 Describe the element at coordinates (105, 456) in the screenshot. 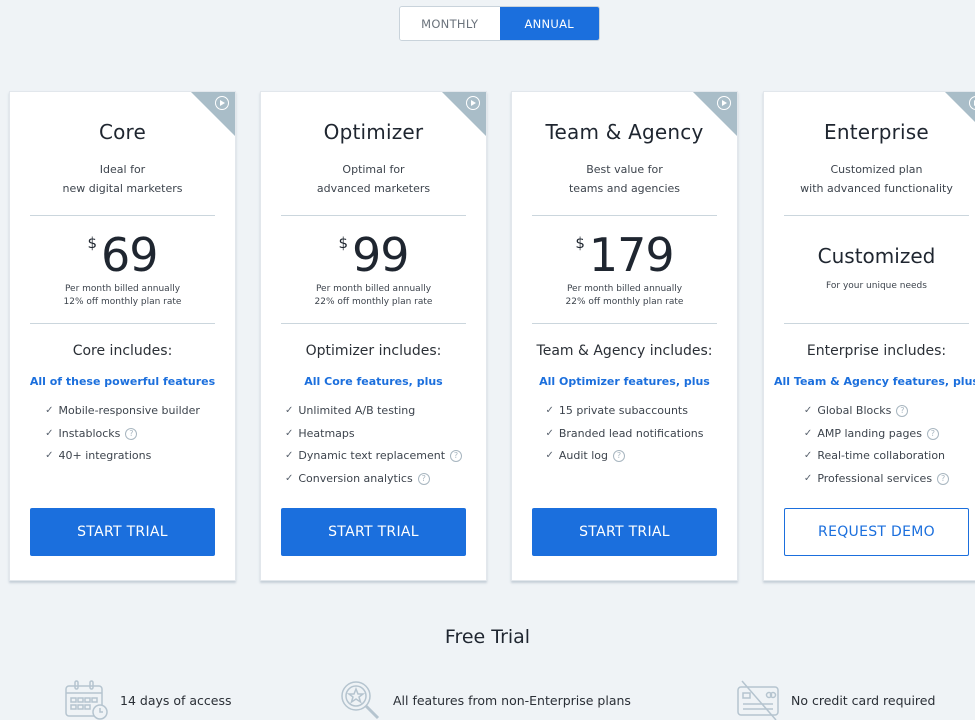

I see `feature-label: 40+ integrations` at that location.